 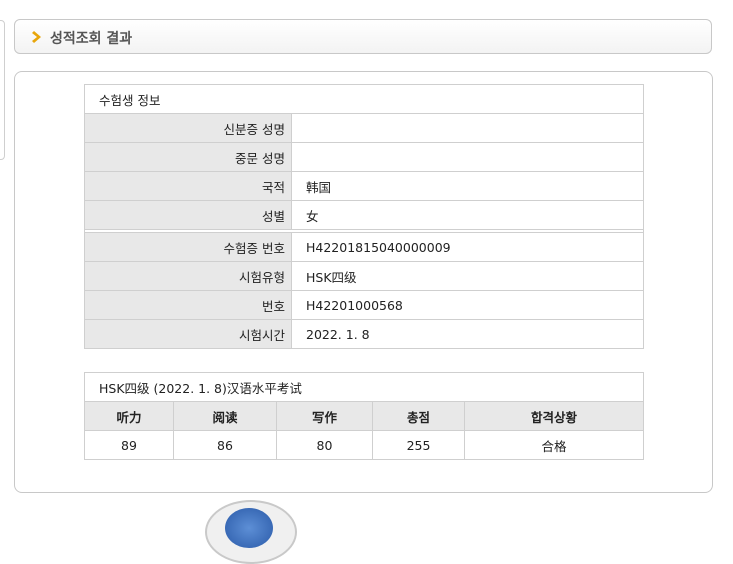 I want to click on table-row: 국적 韩国, so click(x=364, y=186).